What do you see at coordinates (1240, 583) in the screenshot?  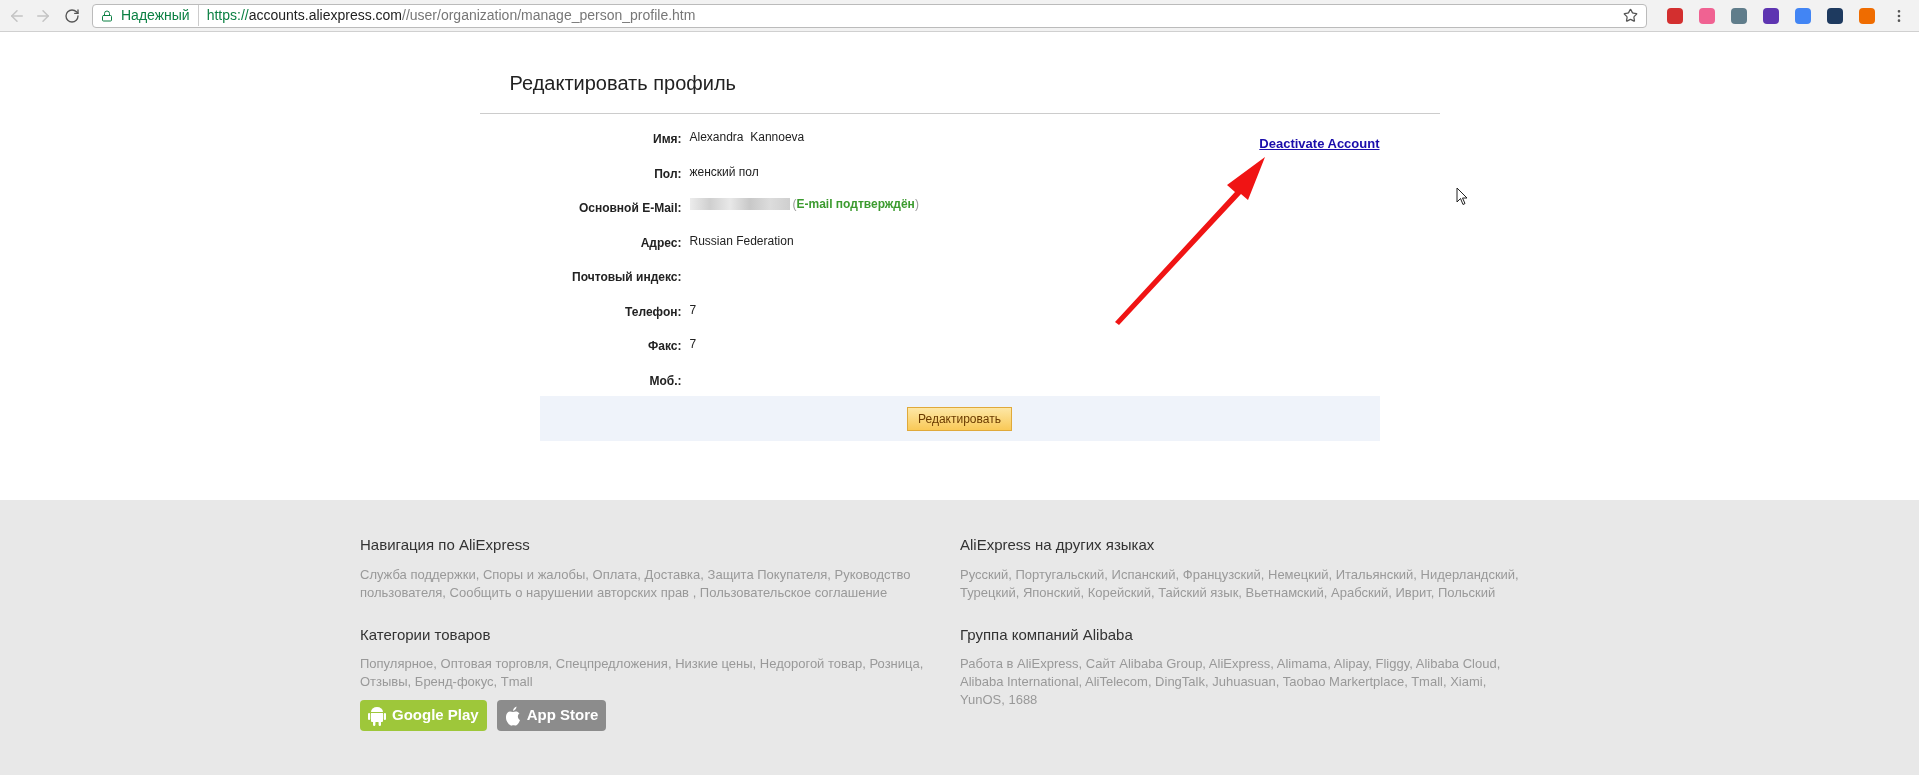 I see `footer-links: Русский, Португальский, Испанский, Французский, Немецкий, Итальянский, Нидерландский, Турецкий, Японский, Корейский, Тайский язык, Вьетнамский, Арабский, Иврит, Польский` at bounding box center [1240, 583].